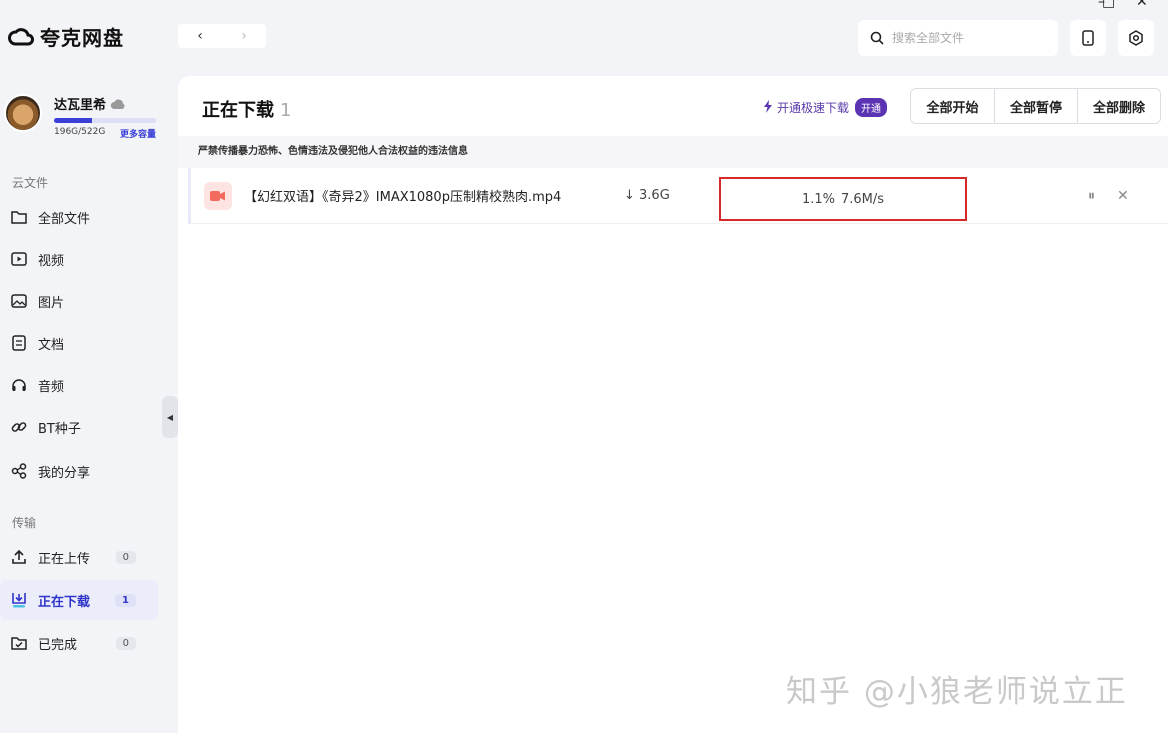 Image resolution: width=1168 pixels, height=733 pixels. What do you see at coordinates (51, 261) in the screenshot?
I see `sidebar-item-label: 视频` at bounding box center [51, 261].